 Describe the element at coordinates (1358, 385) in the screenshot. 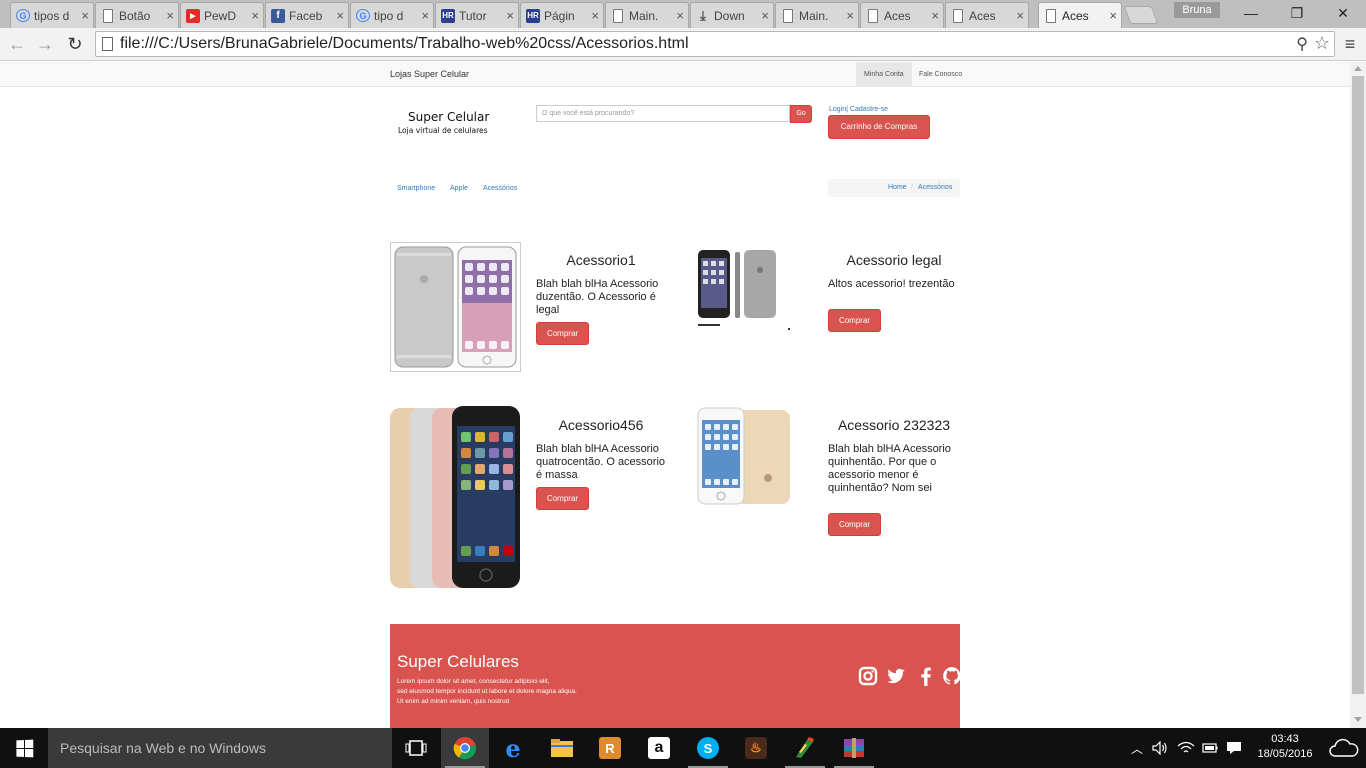

I see `scrollbar-thumb` at that location.